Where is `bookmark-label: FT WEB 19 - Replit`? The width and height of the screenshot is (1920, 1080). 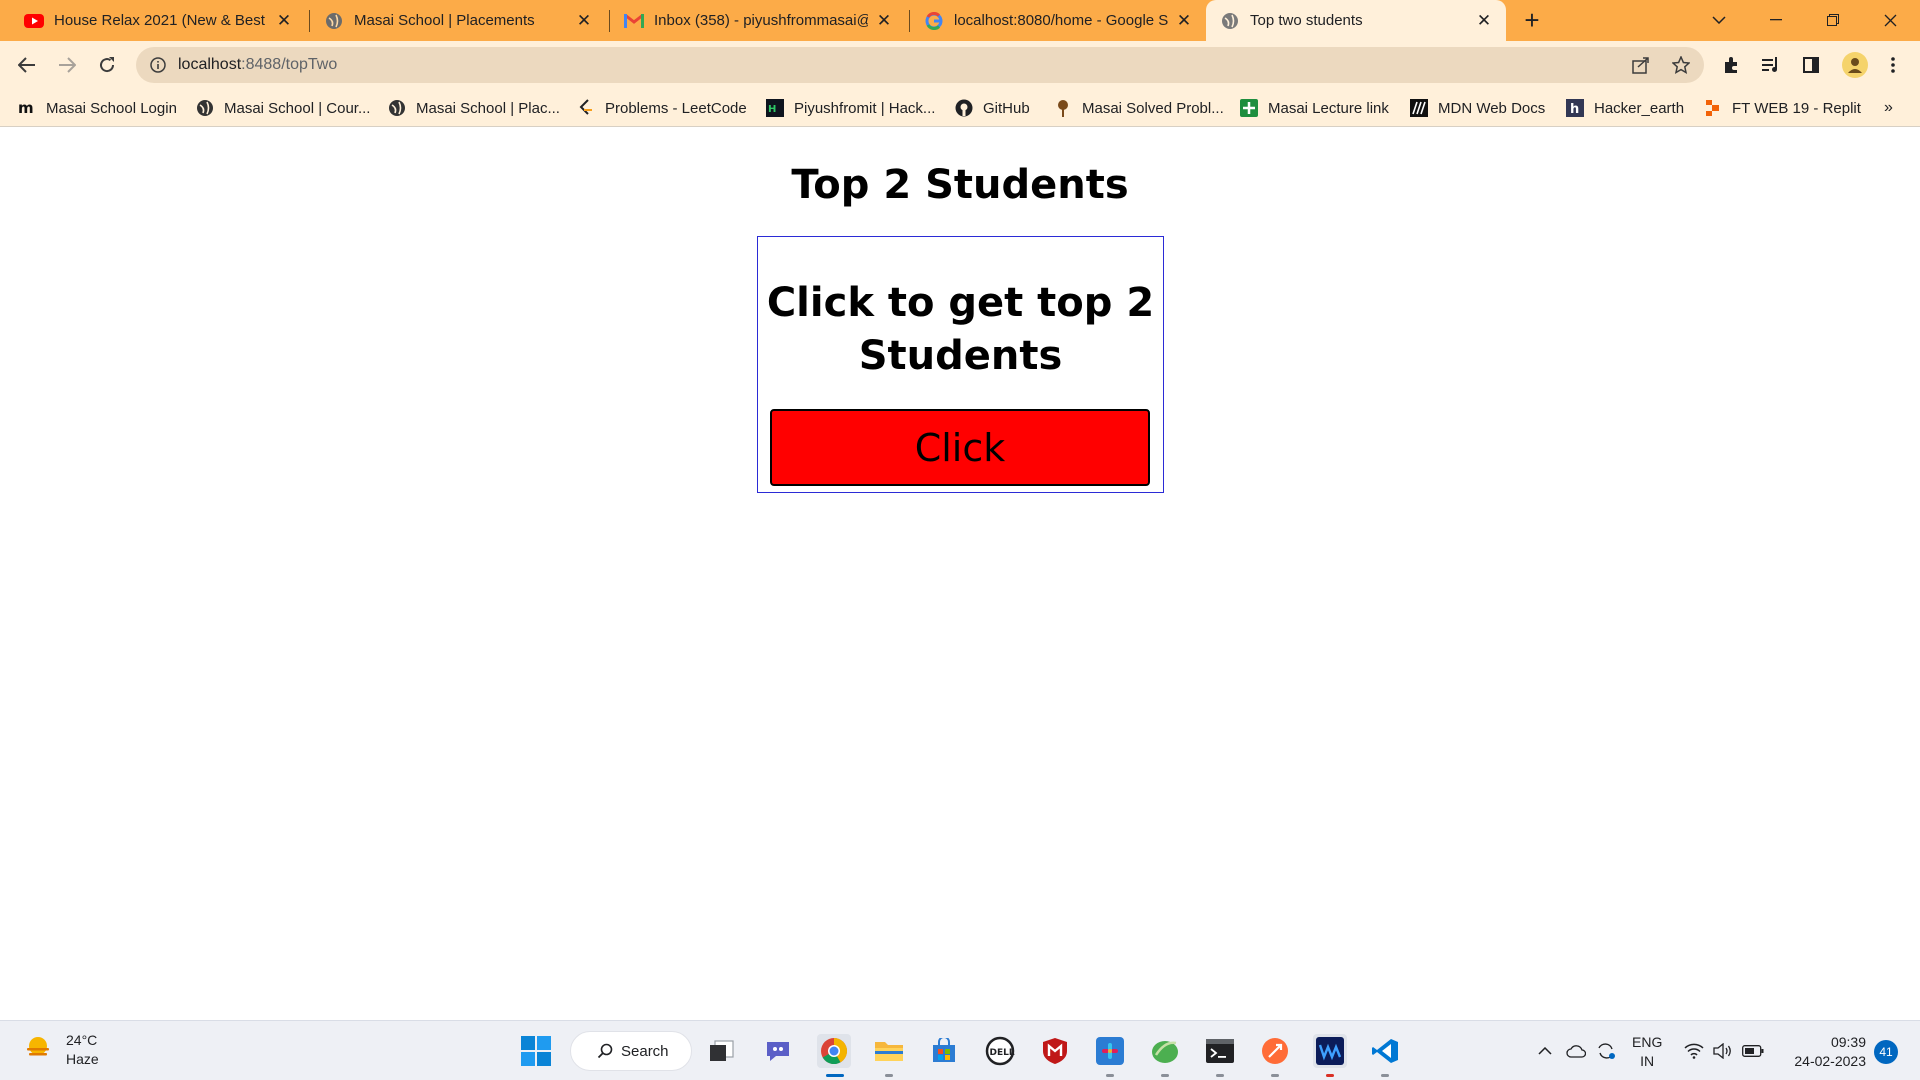
bookmark-label: FT WEB 19 - Replit is located at coordinates (1796, 108).